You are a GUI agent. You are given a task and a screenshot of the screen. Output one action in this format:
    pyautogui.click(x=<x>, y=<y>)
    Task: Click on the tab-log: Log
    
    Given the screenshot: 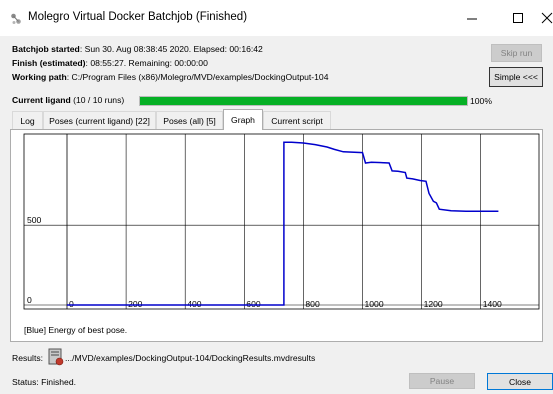 What is the action you would take?
    pyautogui.click(x=27, y=120)
    